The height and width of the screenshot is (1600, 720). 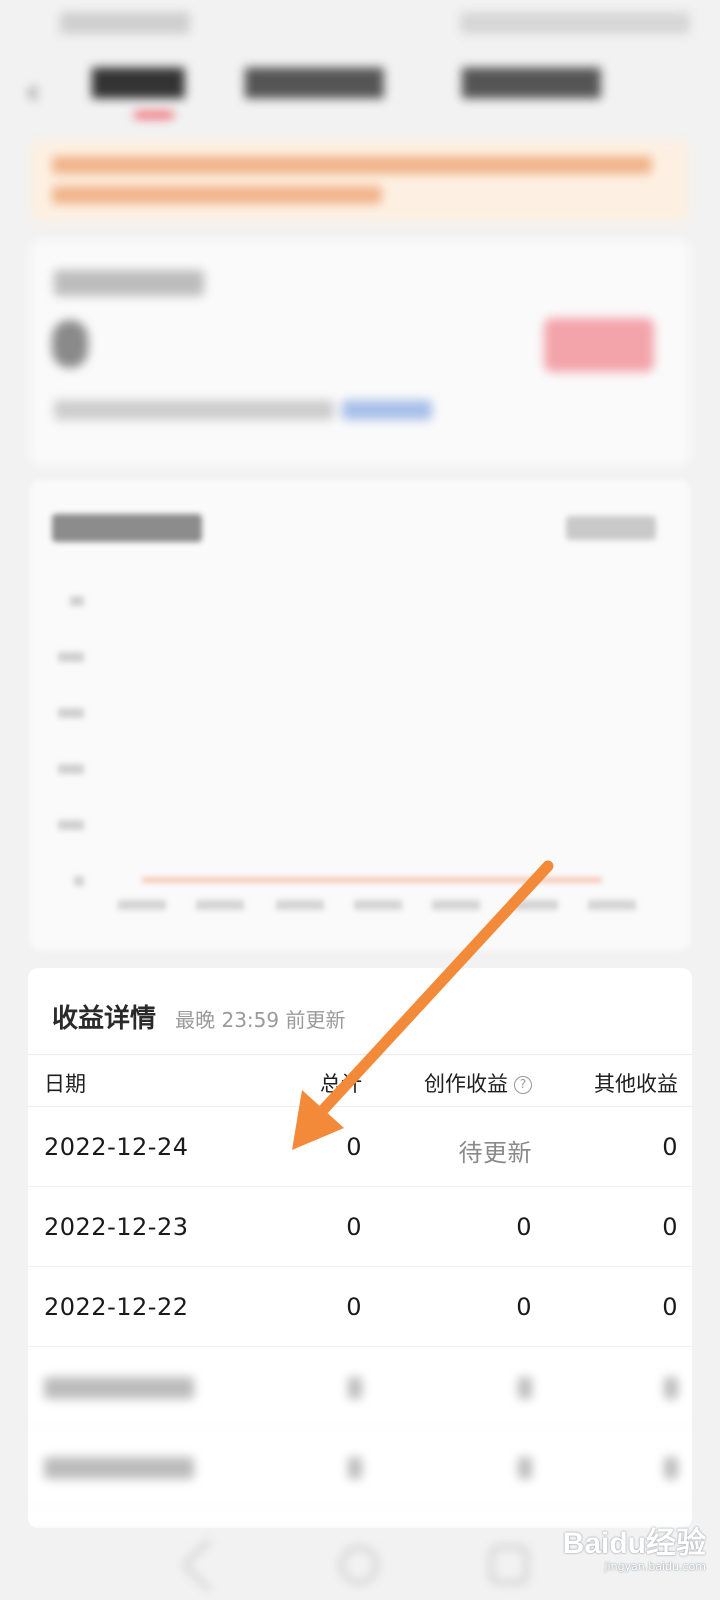 What do you see at coordinates (33, 92) in the screenshot?
I see `chevron-left-icon: ‹` at bounding box center [33, 92].